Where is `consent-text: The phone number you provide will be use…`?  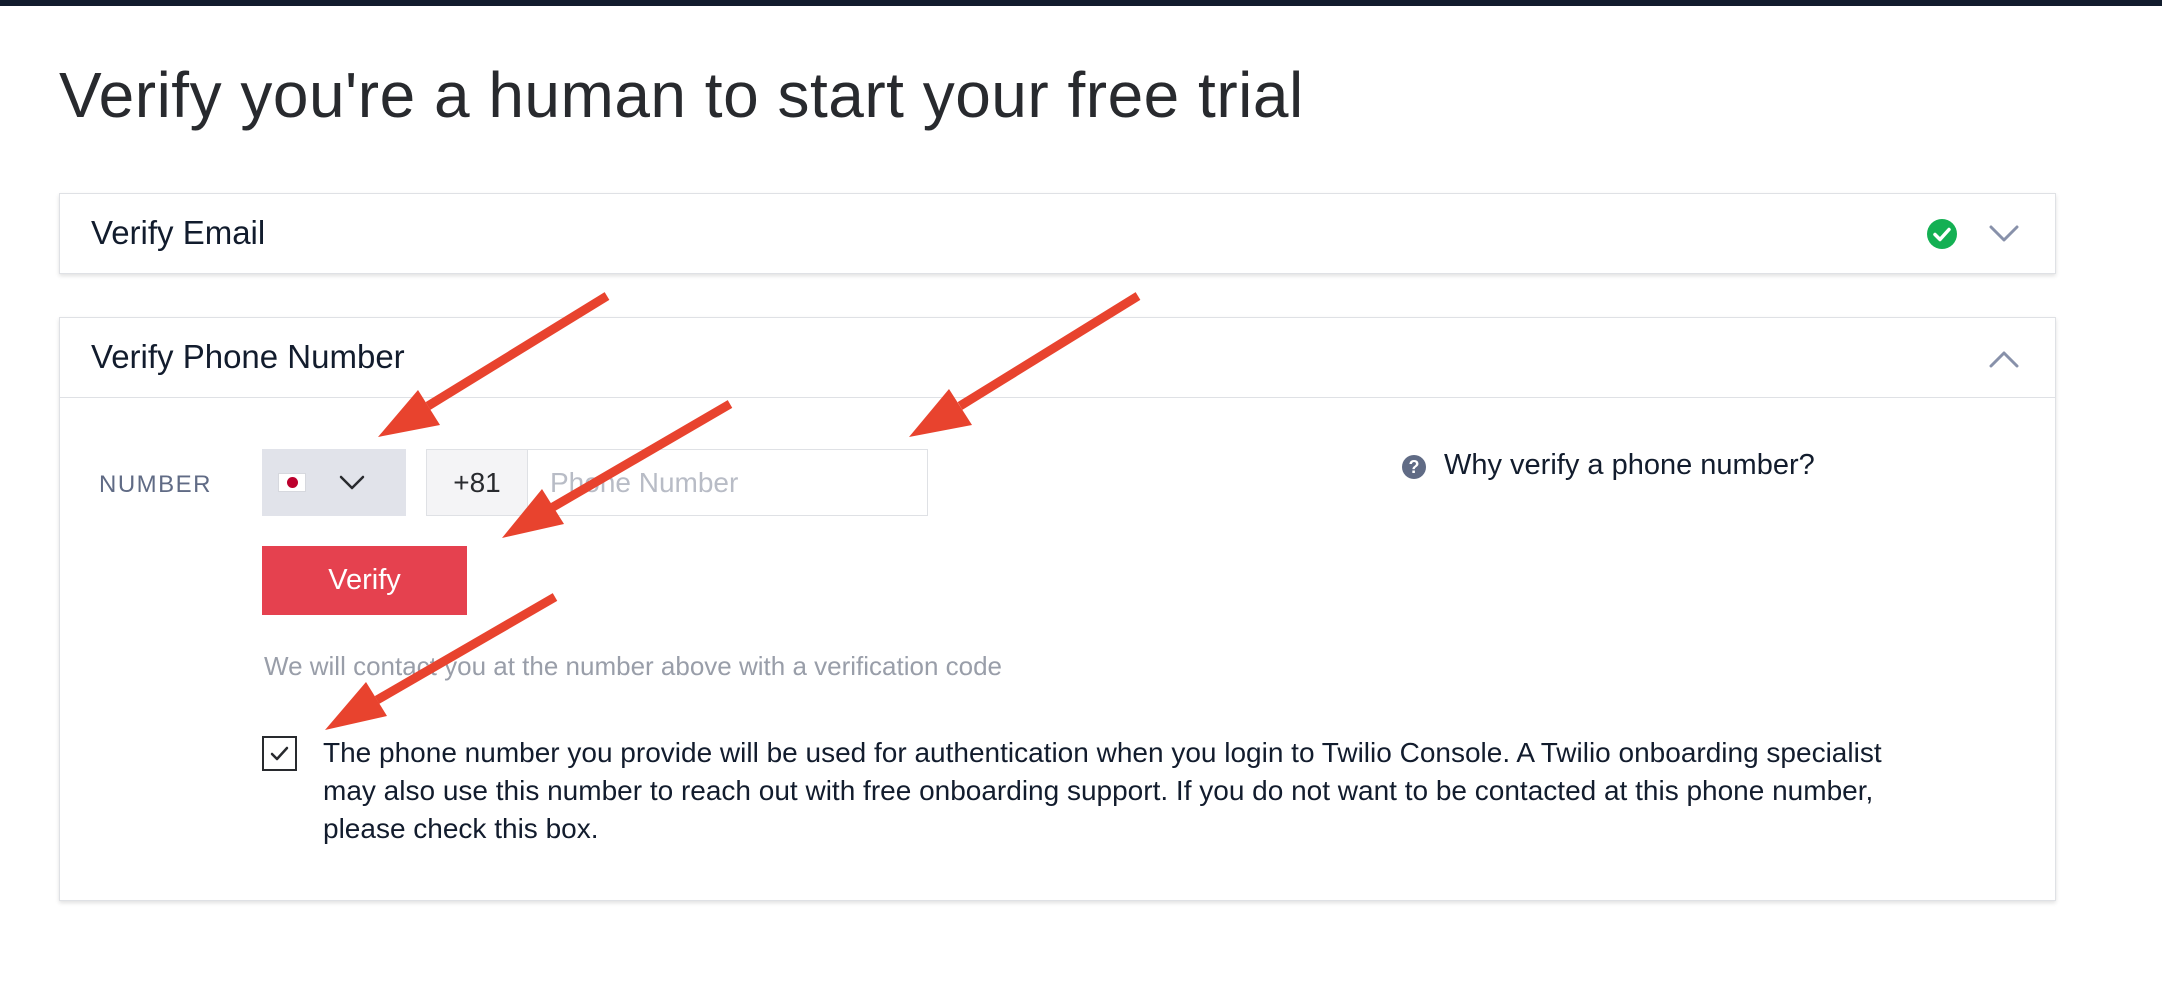
consent-text: The phone number you provide will be use… is located at coordinates (1102, 790).